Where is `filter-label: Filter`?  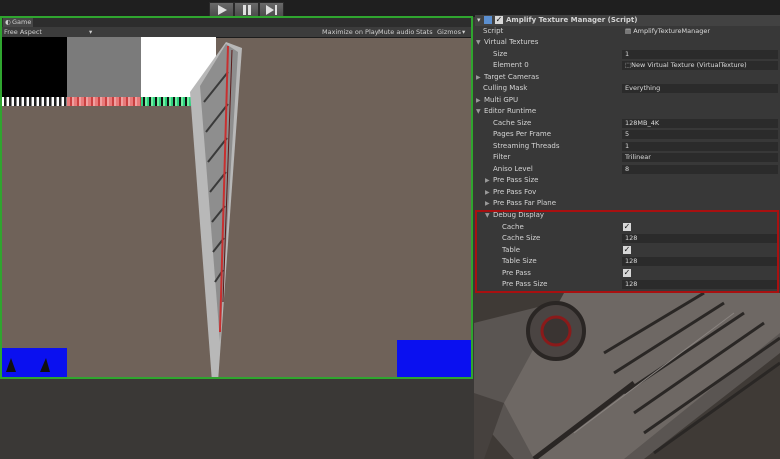 filter-label: Filter is located at coordinates (502, 157).